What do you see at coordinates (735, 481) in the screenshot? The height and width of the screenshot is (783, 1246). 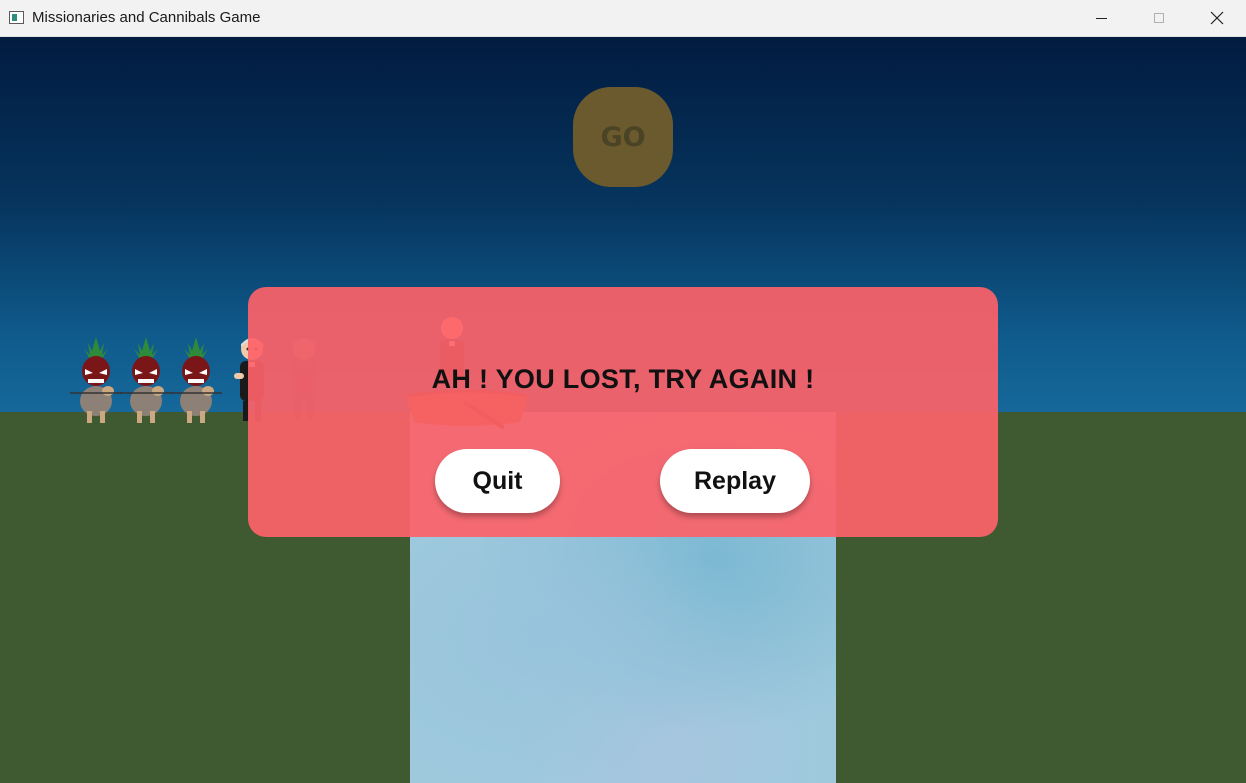 I see `replay-button: Replay` at bounding box center [735, 481].